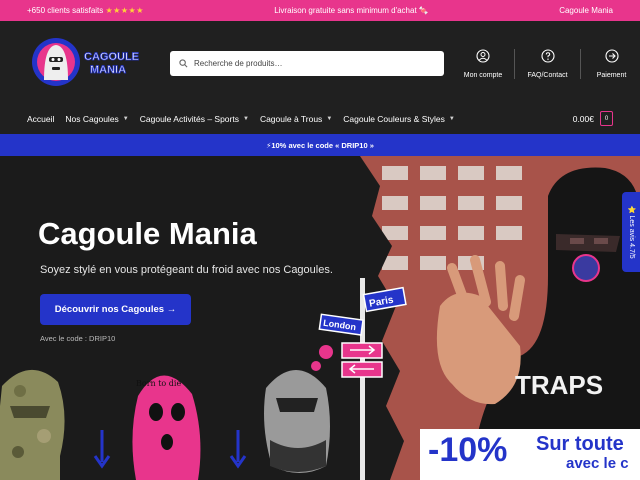 The image size is (640, 480). I want to click on nav-item-cagoule-a-trous: Cagoule à Trous ▼, so click(296, 119).